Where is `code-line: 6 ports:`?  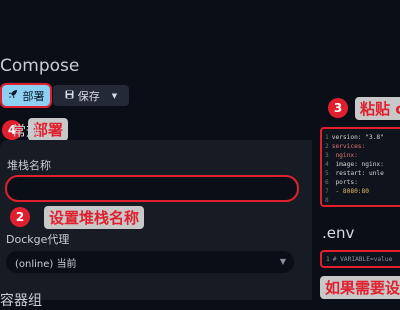 code-line: 6 ports: is located at coordinates (341, 182).